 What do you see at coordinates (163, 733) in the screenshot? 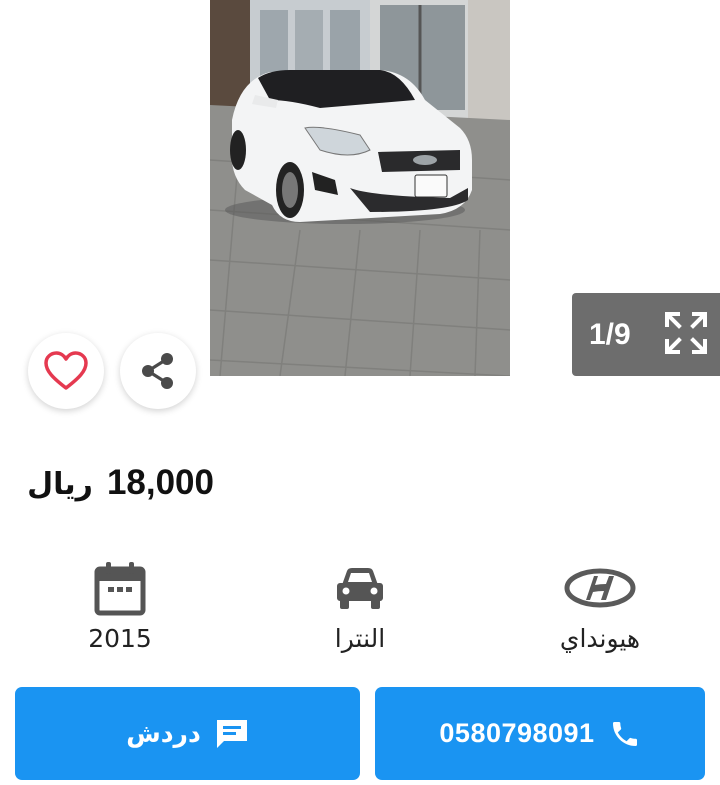
I see `chat-button-label: دردش` at bounding box center [163, 733].